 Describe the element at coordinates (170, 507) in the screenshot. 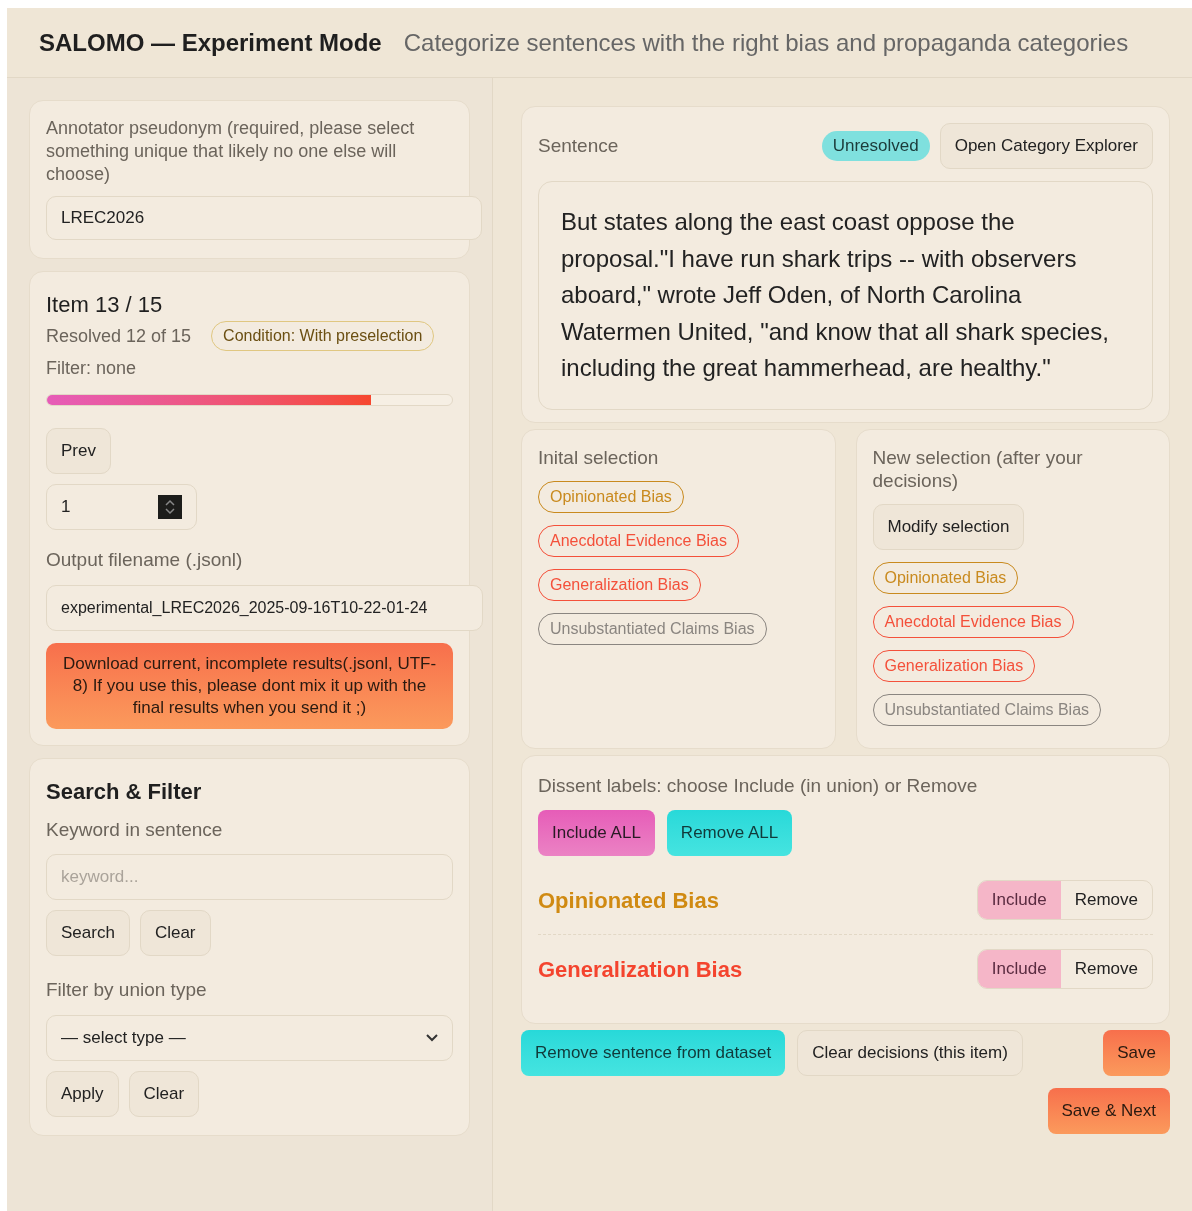

I see `spinner-icon` at that location.